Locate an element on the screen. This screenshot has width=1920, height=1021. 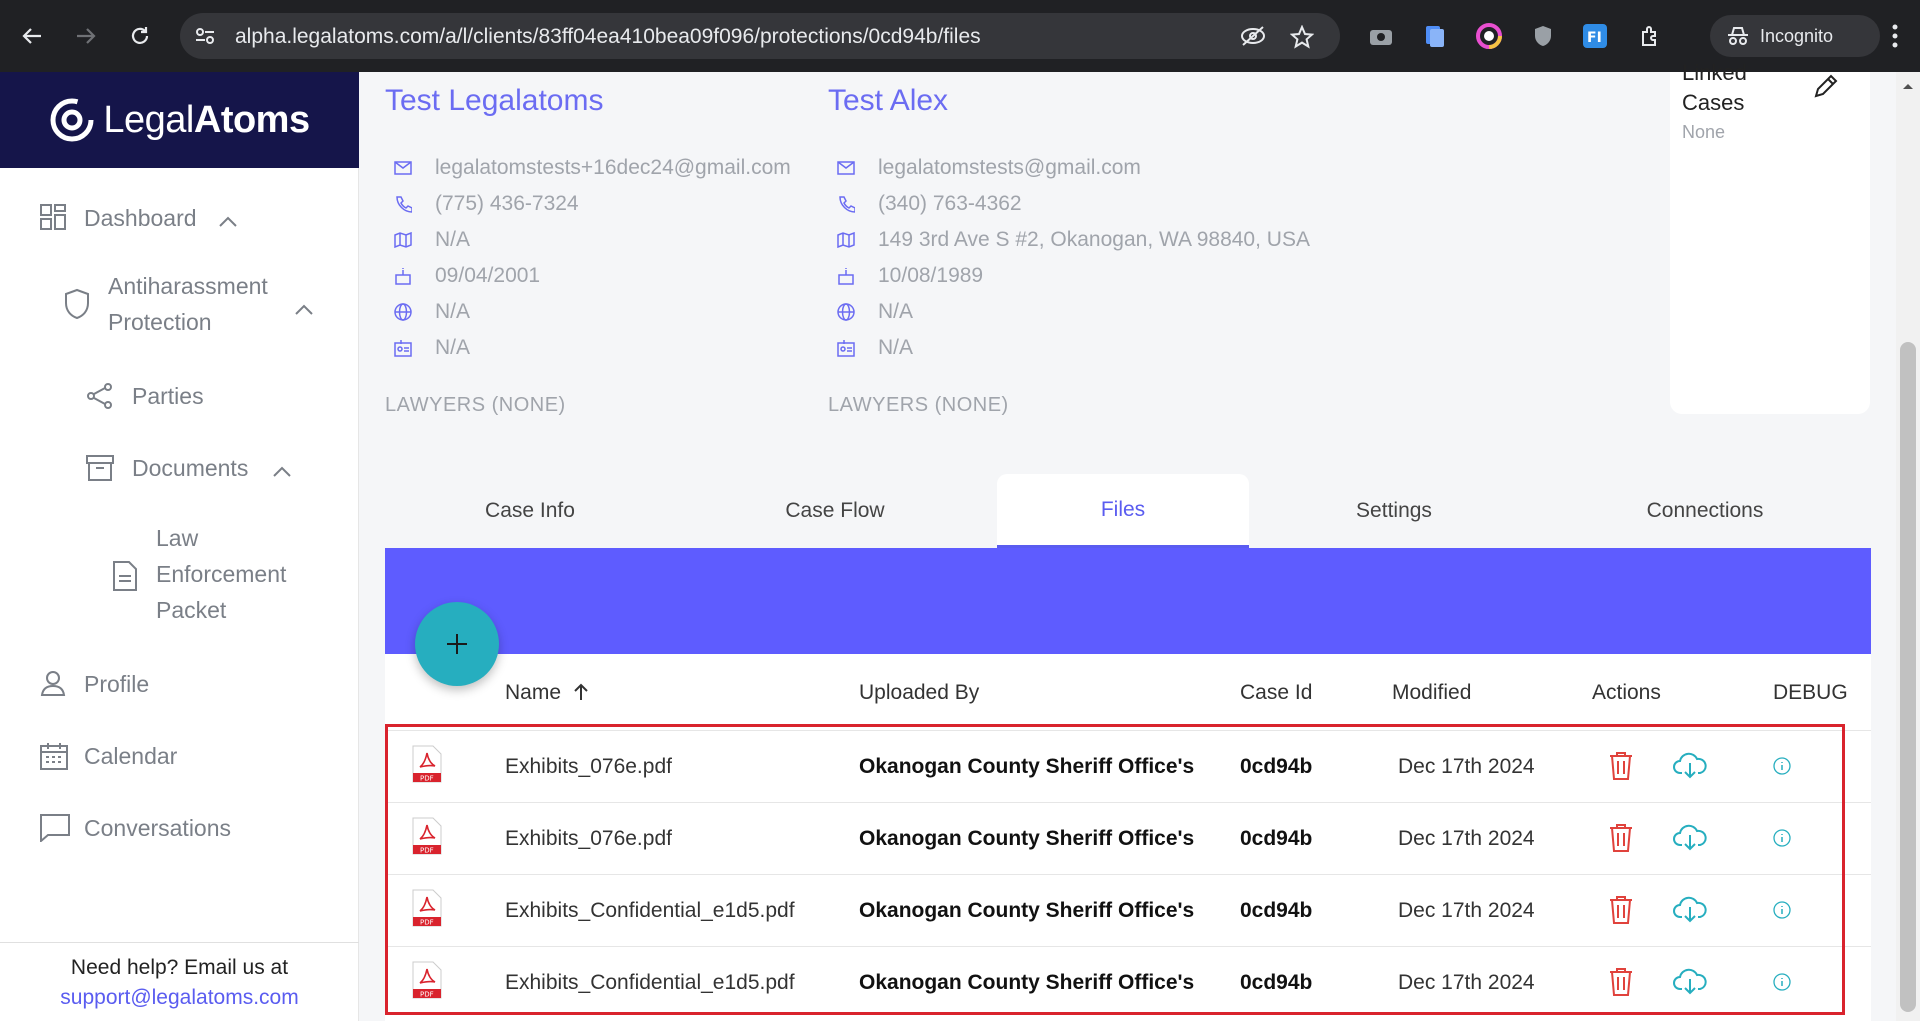
extensions-puzzle-icon is located at coordinates (1651, 36).